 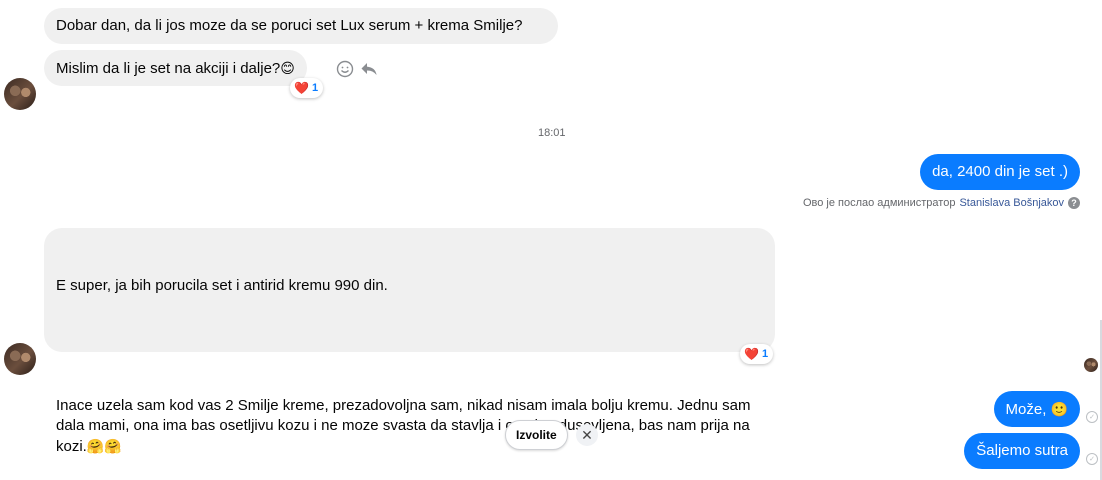 What do you see at coordinates (104, 446) in the screenshot?
I see `hugging-emoji: 🤗🤗` at bounding box center [104, 446].